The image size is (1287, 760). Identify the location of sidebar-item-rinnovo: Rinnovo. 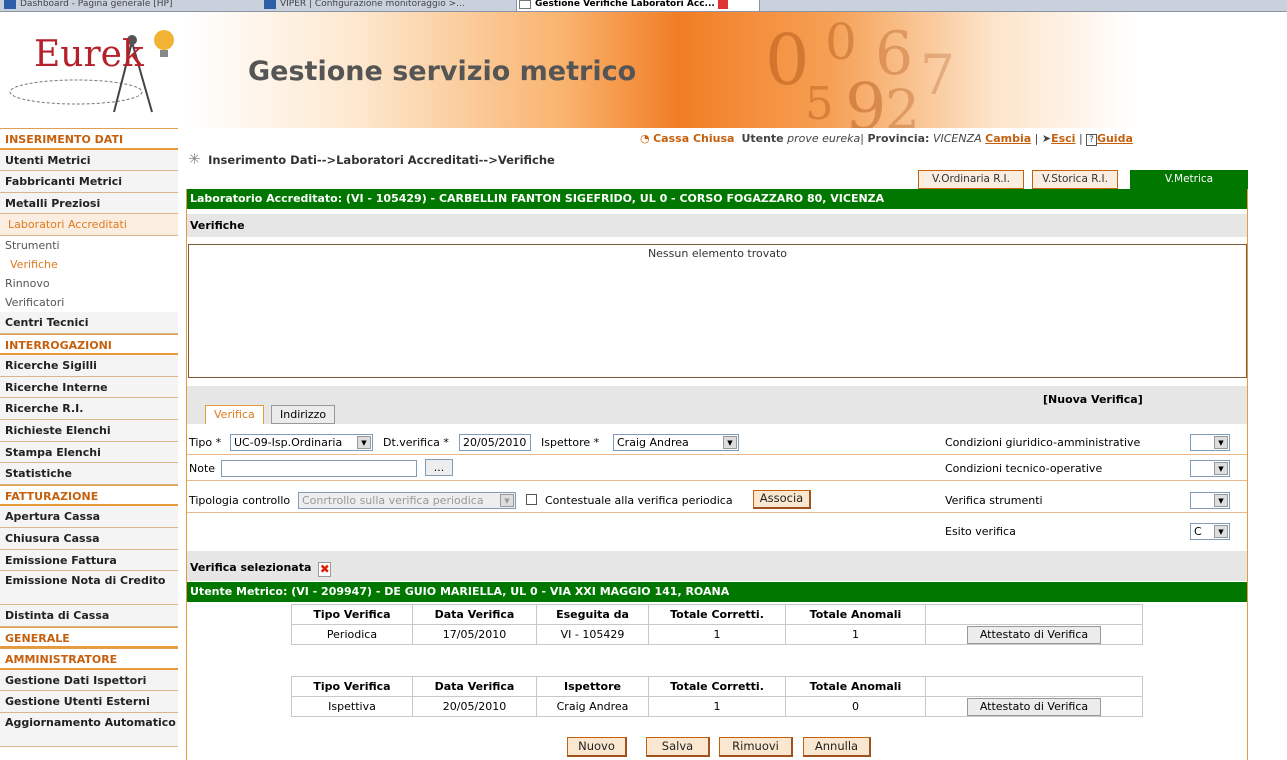
(89, 283).